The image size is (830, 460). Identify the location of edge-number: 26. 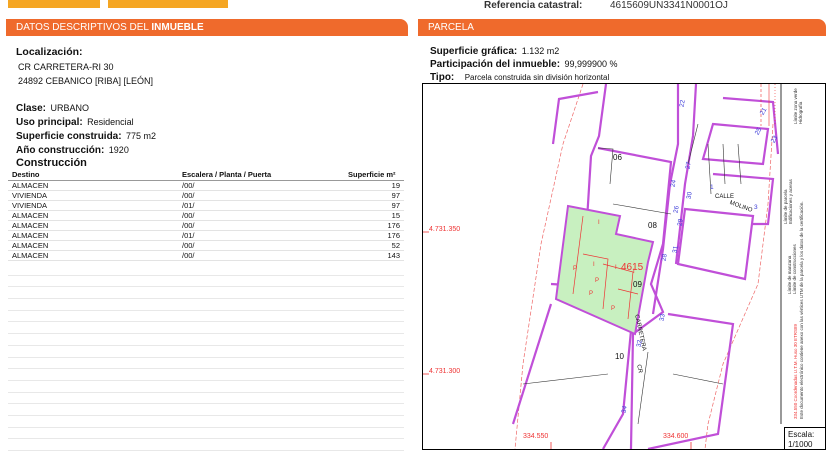
(676, 209).